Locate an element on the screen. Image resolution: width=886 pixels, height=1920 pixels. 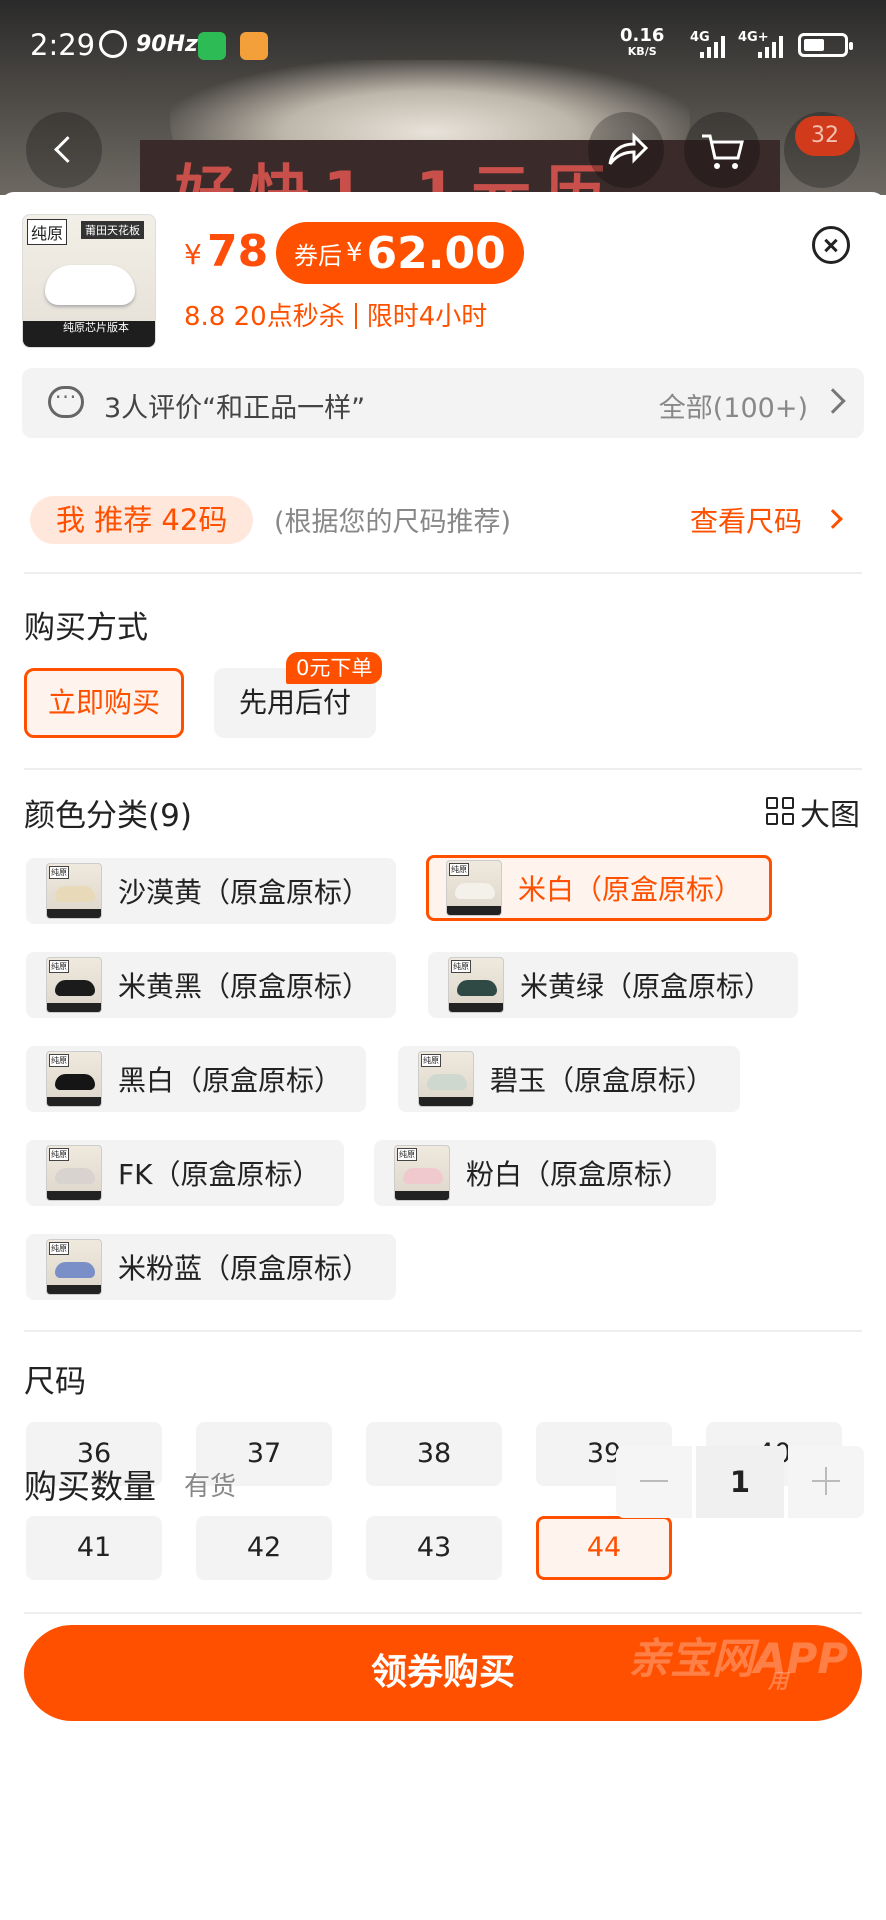
thumb-footer: 纯原芯片版本 is located at coordinates (89, 334).